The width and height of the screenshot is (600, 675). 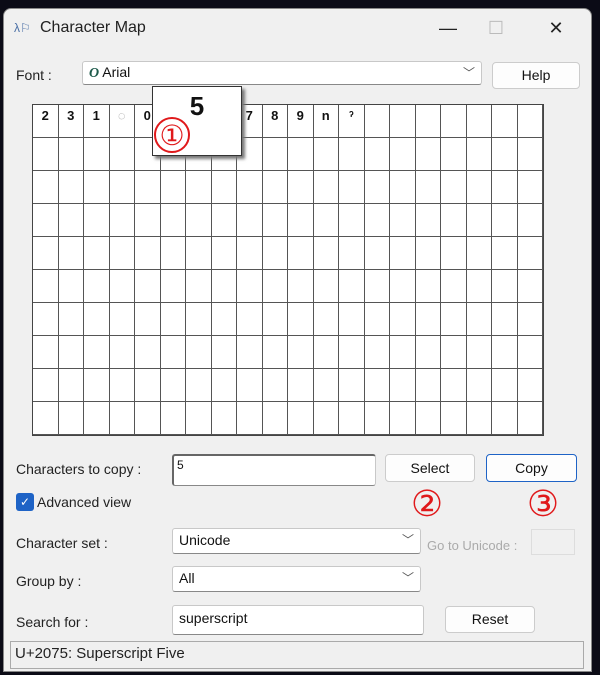 I want to click on select-button: Select, so click(x=430, y=468).